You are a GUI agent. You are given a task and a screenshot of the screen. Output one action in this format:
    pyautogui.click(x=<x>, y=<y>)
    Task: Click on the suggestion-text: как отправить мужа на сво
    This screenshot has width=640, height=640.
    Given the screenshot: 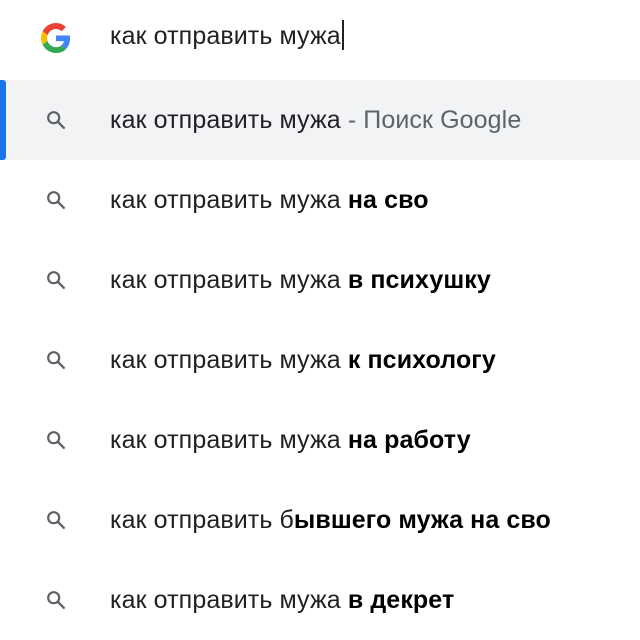 What is the action you would take?
    pyautogui.click(x=371, y=200)
    